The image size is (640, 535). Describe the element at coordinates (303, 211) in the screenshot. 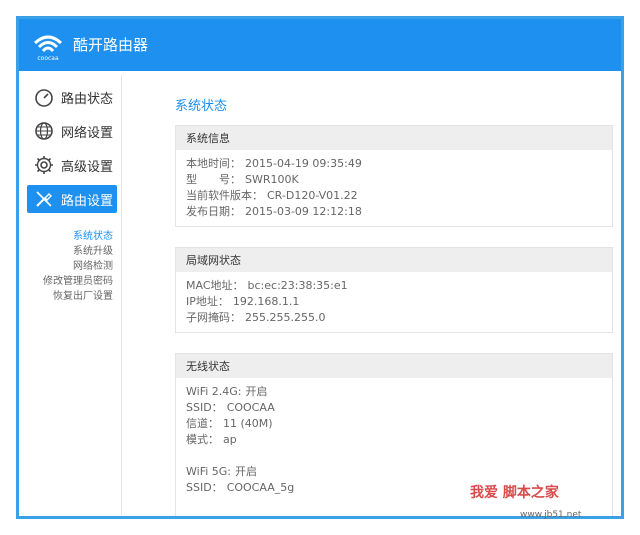

I see `info-value: 2015-03-09 12:12:18` at that location.